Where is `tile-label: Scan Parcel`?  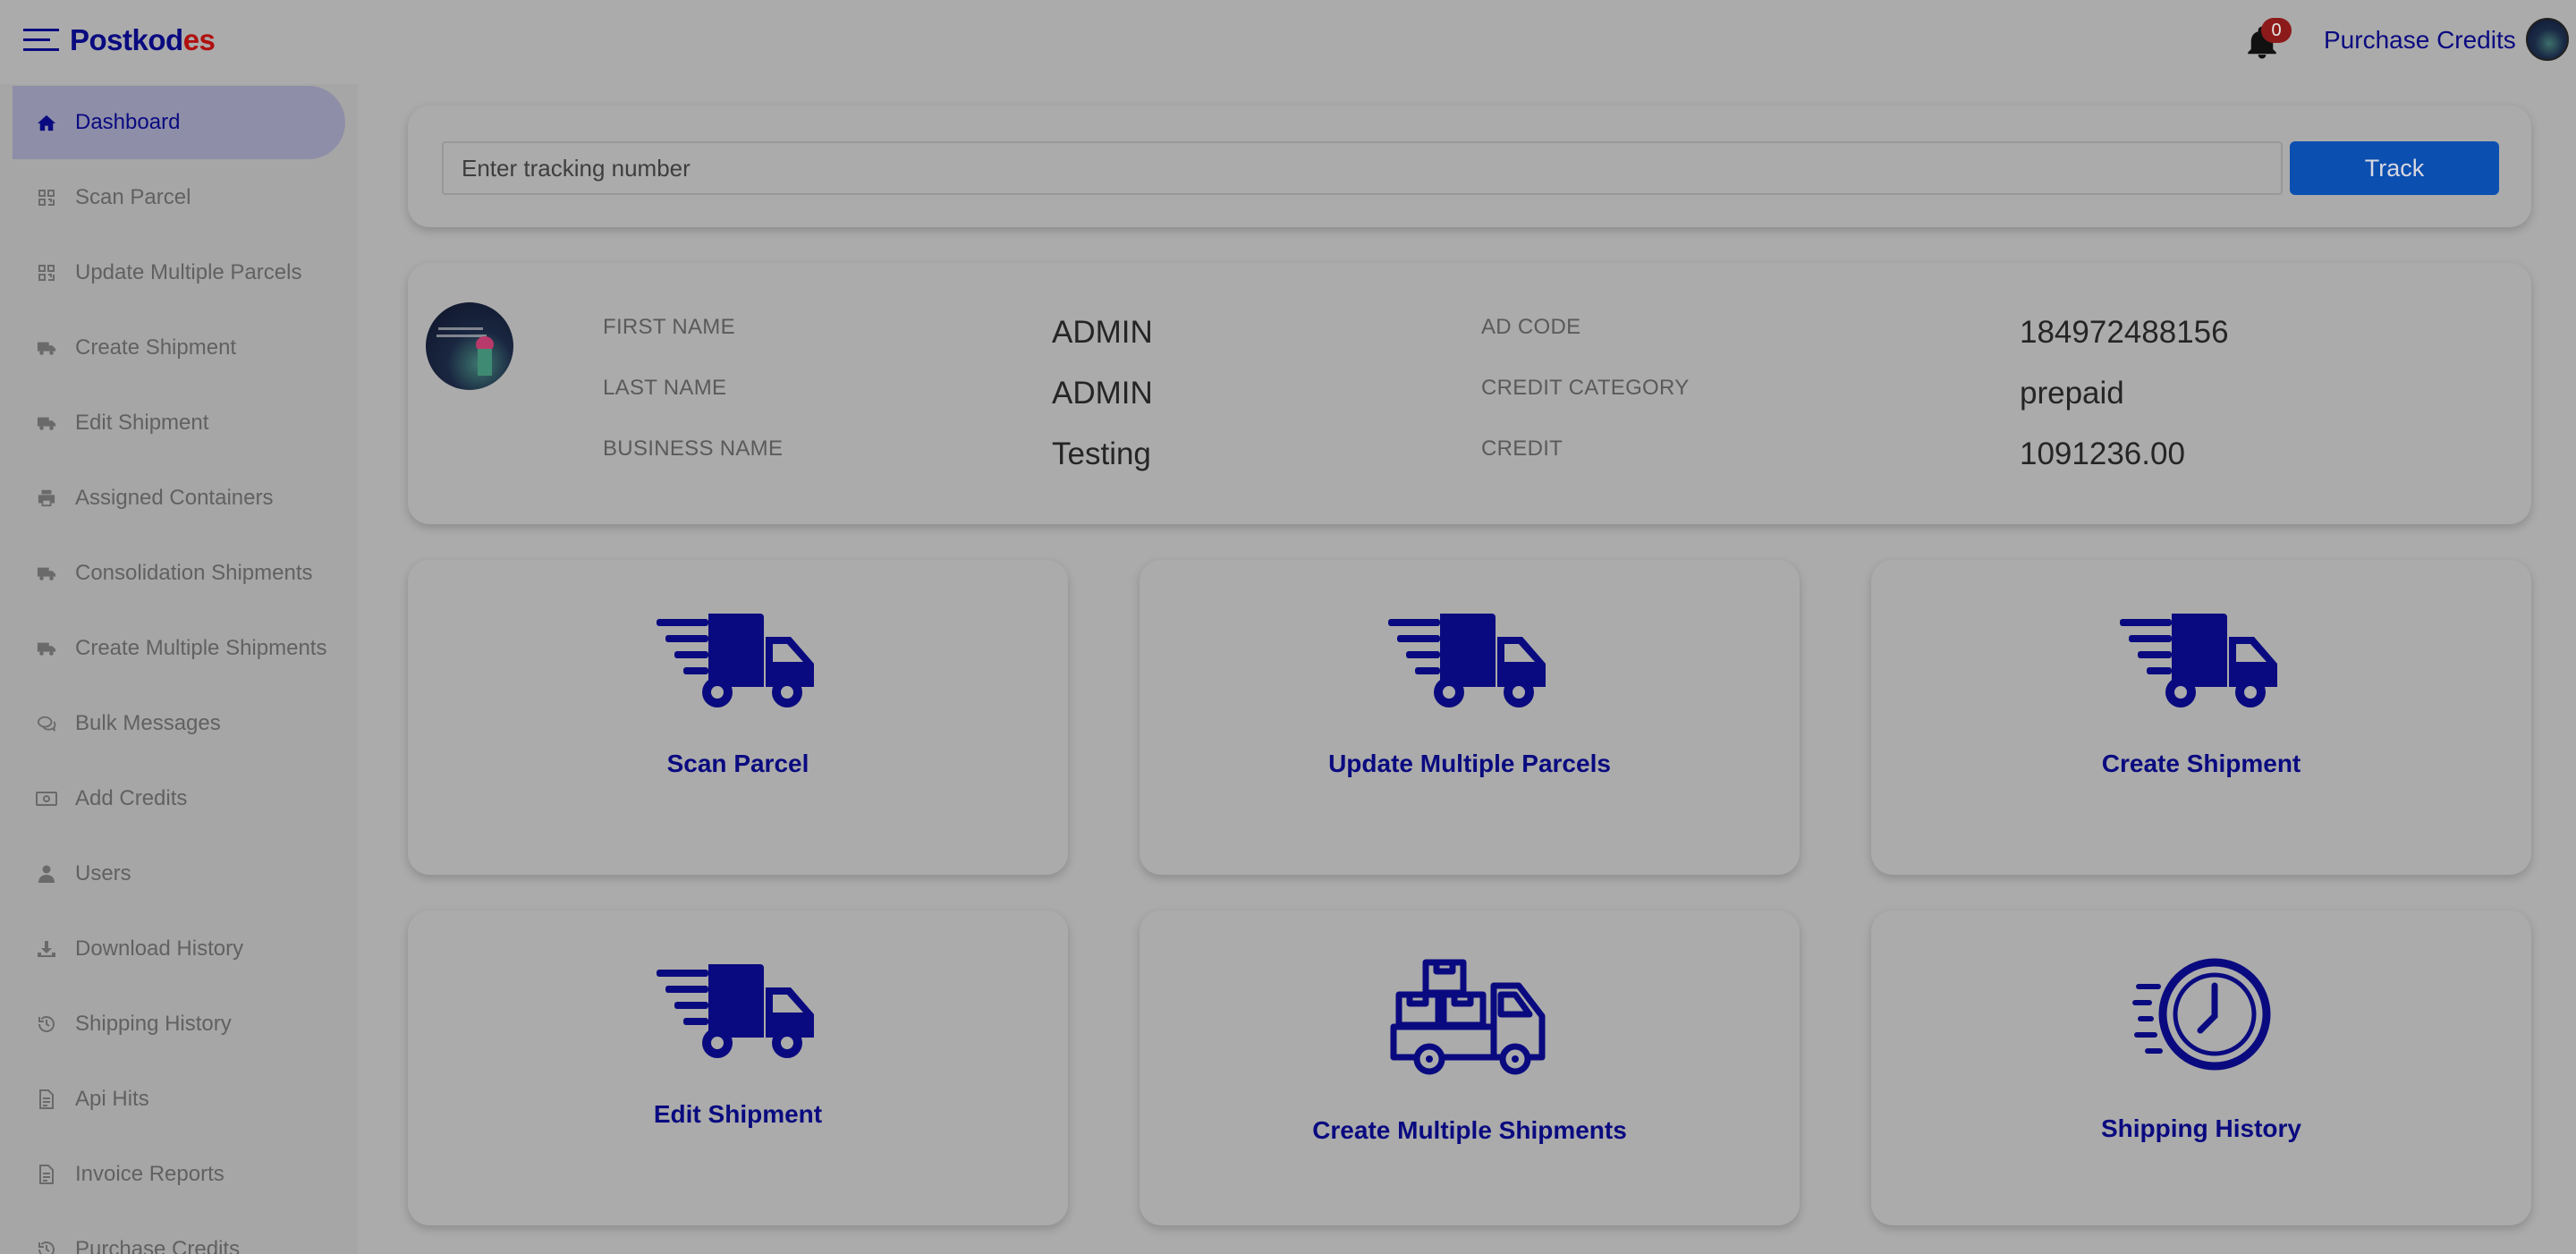
tile-label: Scan Parcel is located at coordinates (737, 763).